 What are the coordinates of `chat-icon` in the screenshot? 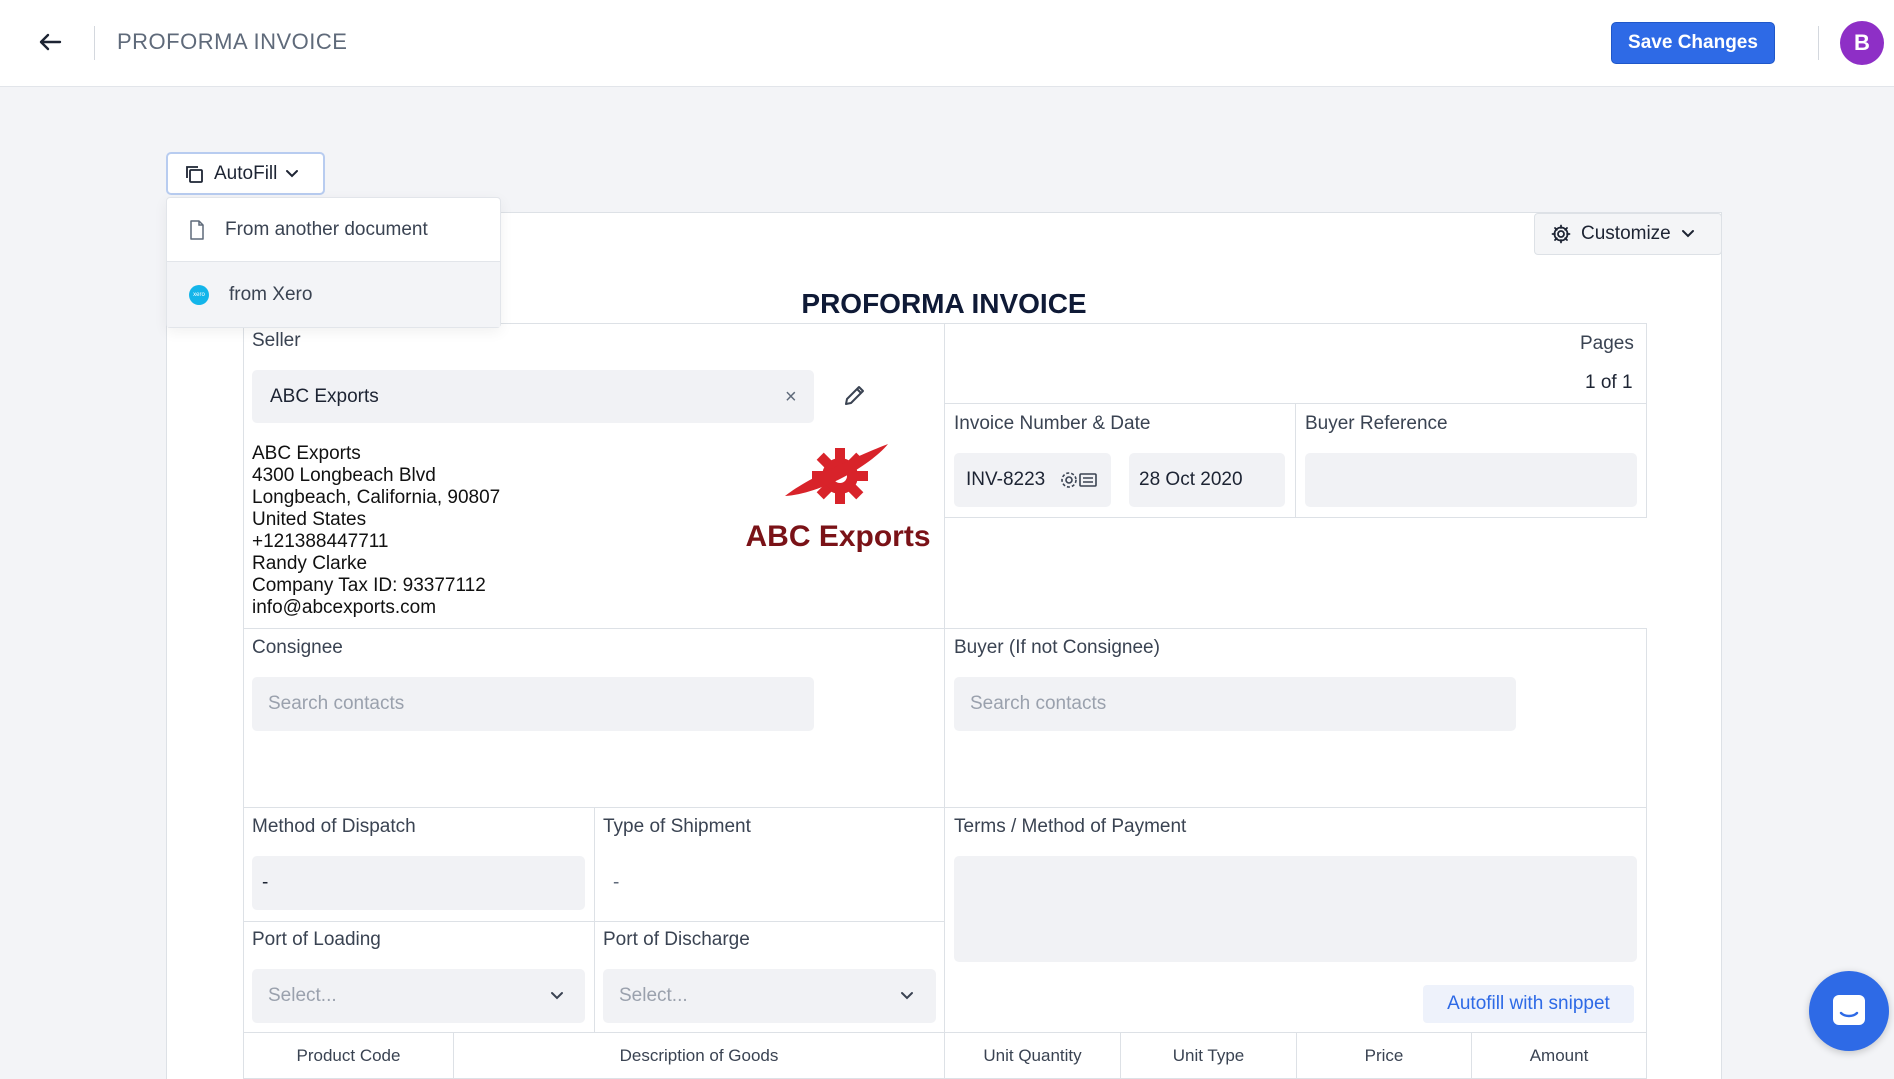 It's located at (1849, 1010).